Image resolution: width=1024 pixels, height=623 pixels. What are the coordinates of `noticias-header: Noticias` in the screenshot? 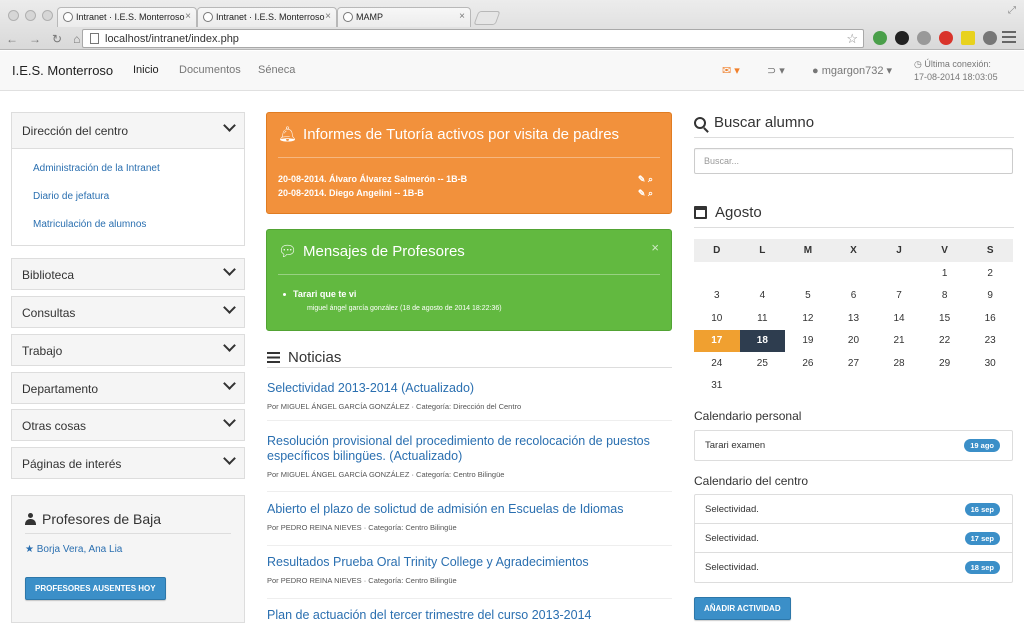 It's located at (469, 357).